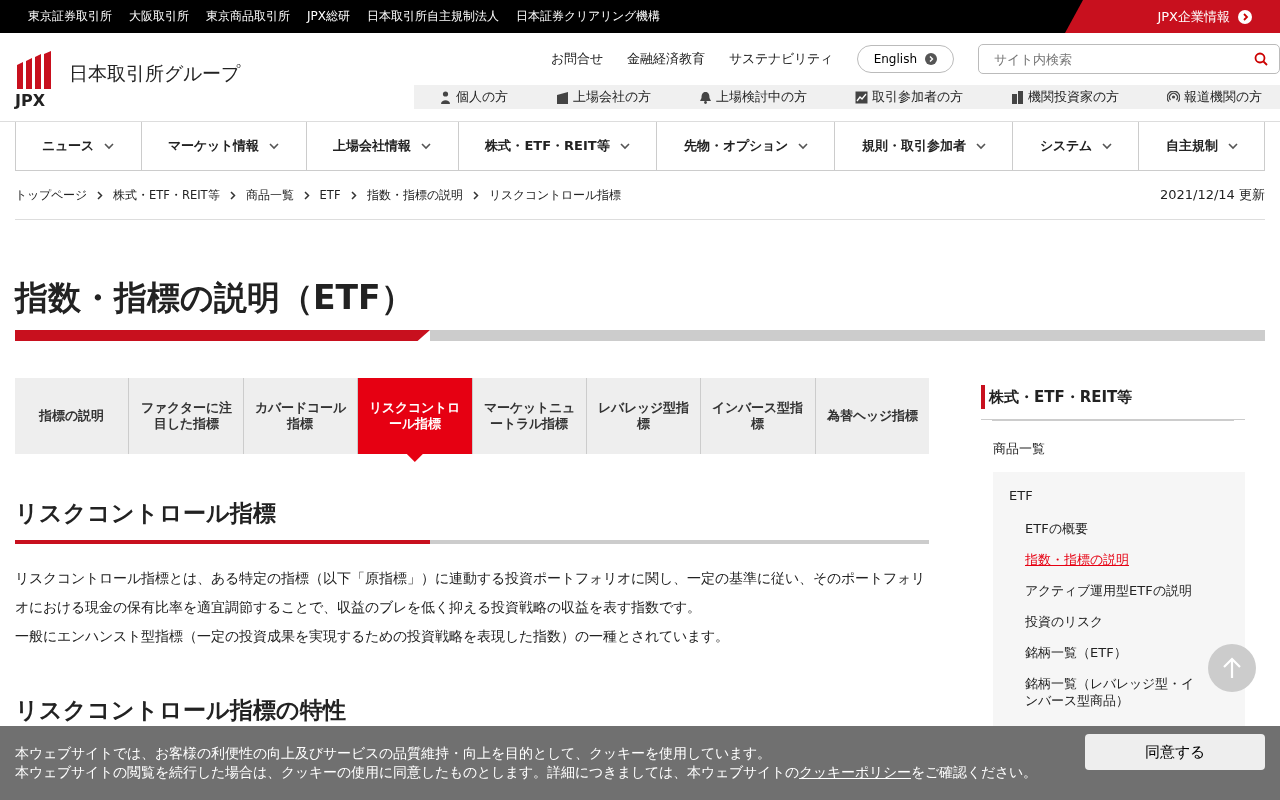  What do you see at coordinates (1065, 97) in the screenshot?
I see `audience-link: 機関投資家の方` at bounding box center [1065, 97].